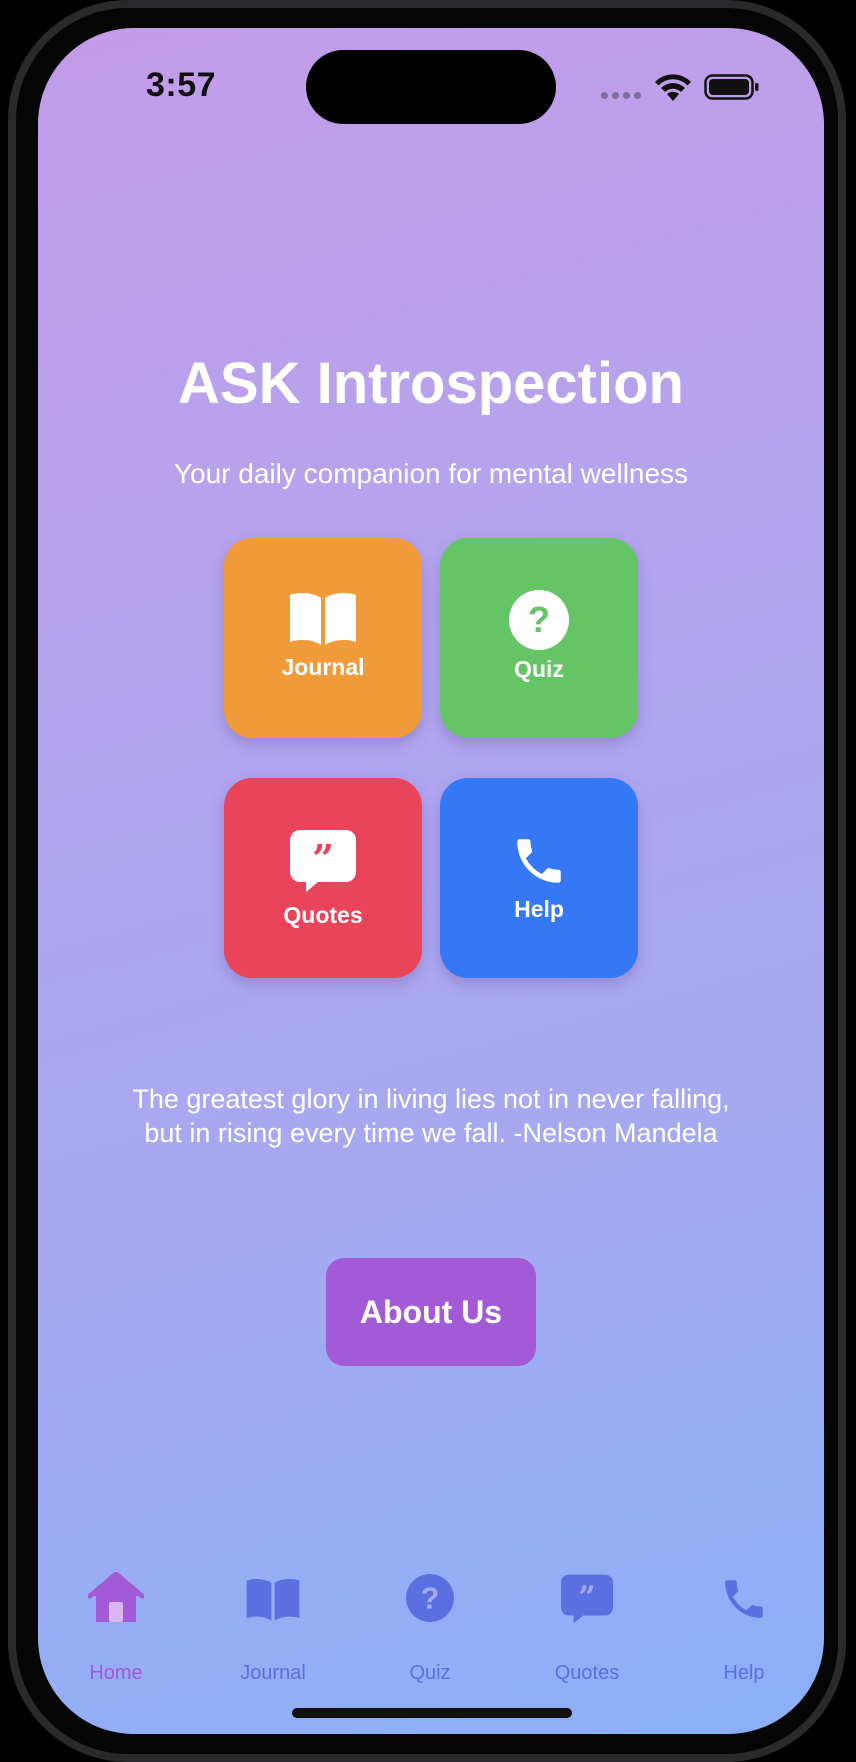 This screenshot has height=1762, width=856. I want to click on tab-journal-label: Journal, so click(273, 1673).